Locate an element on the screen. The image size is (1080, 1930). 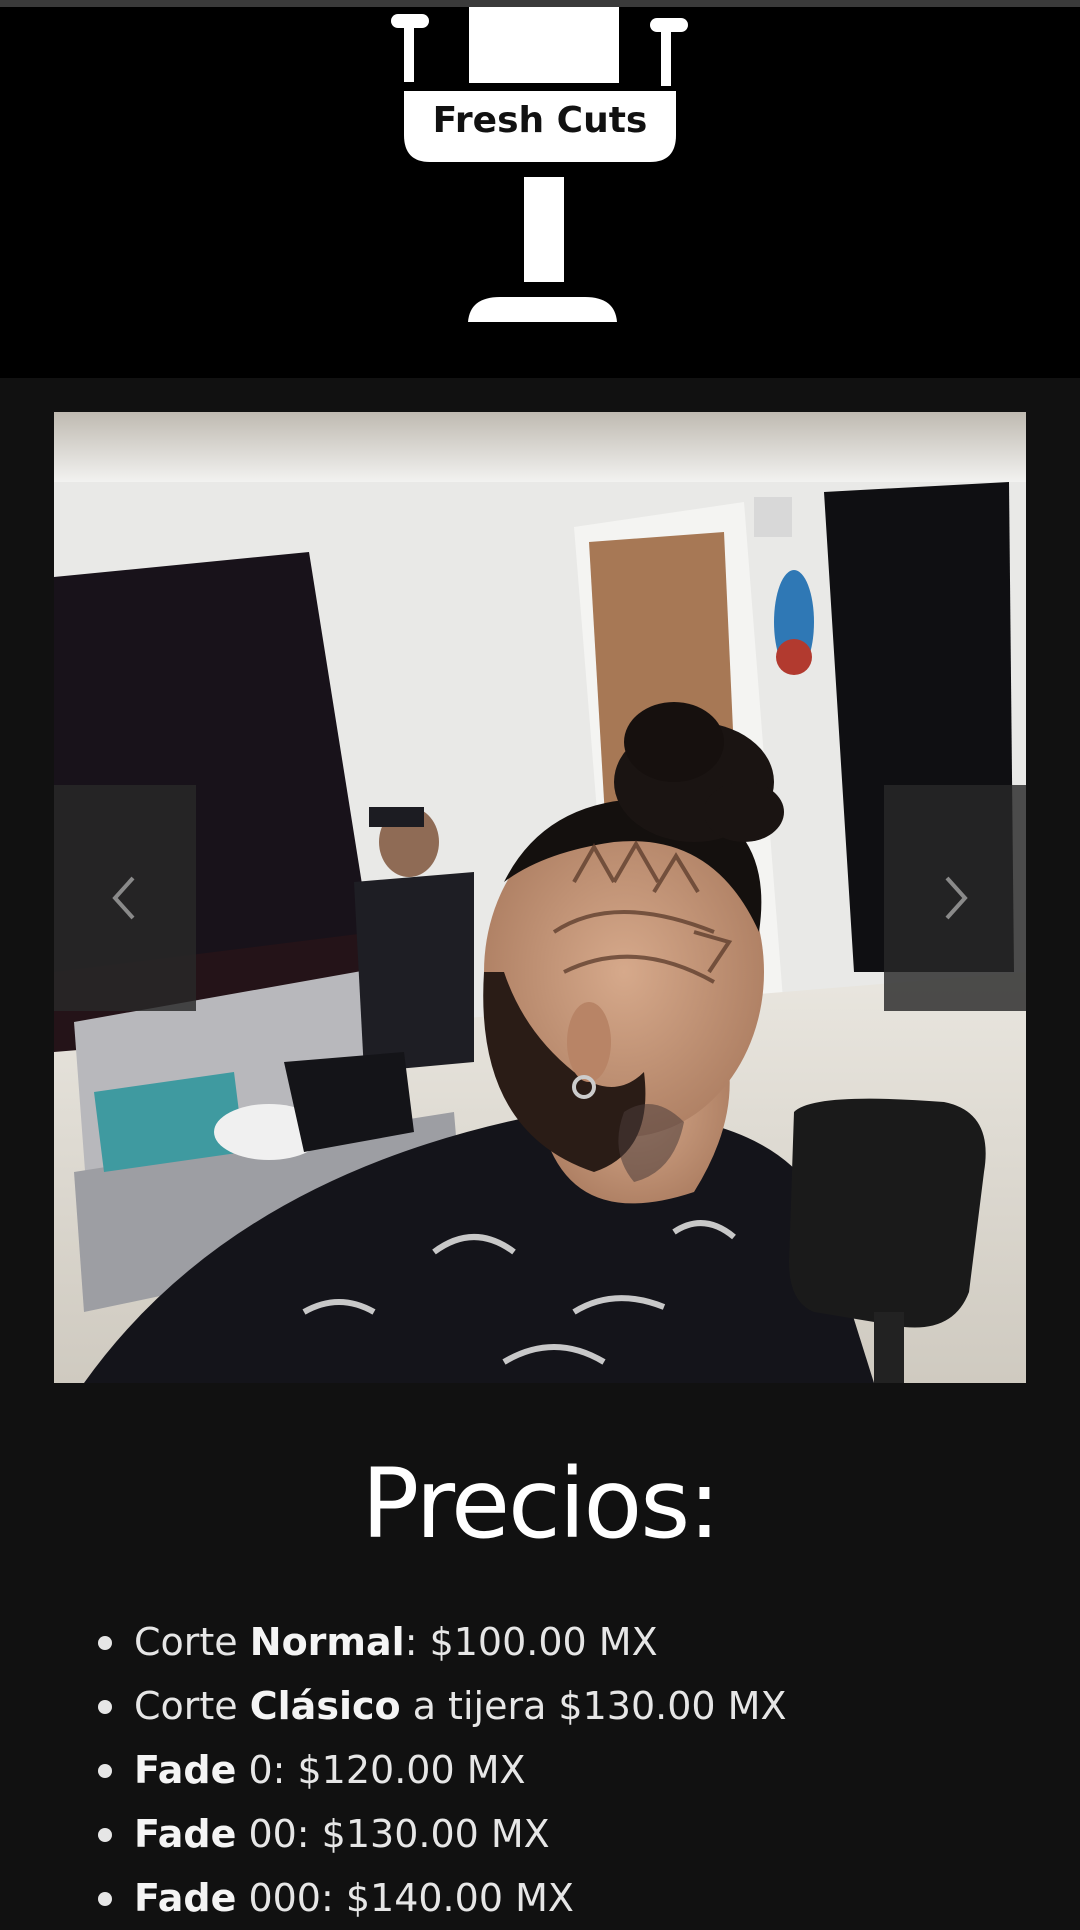
price-item: Fade 0: $120.00 MX is located at coordinates (442, 1770).